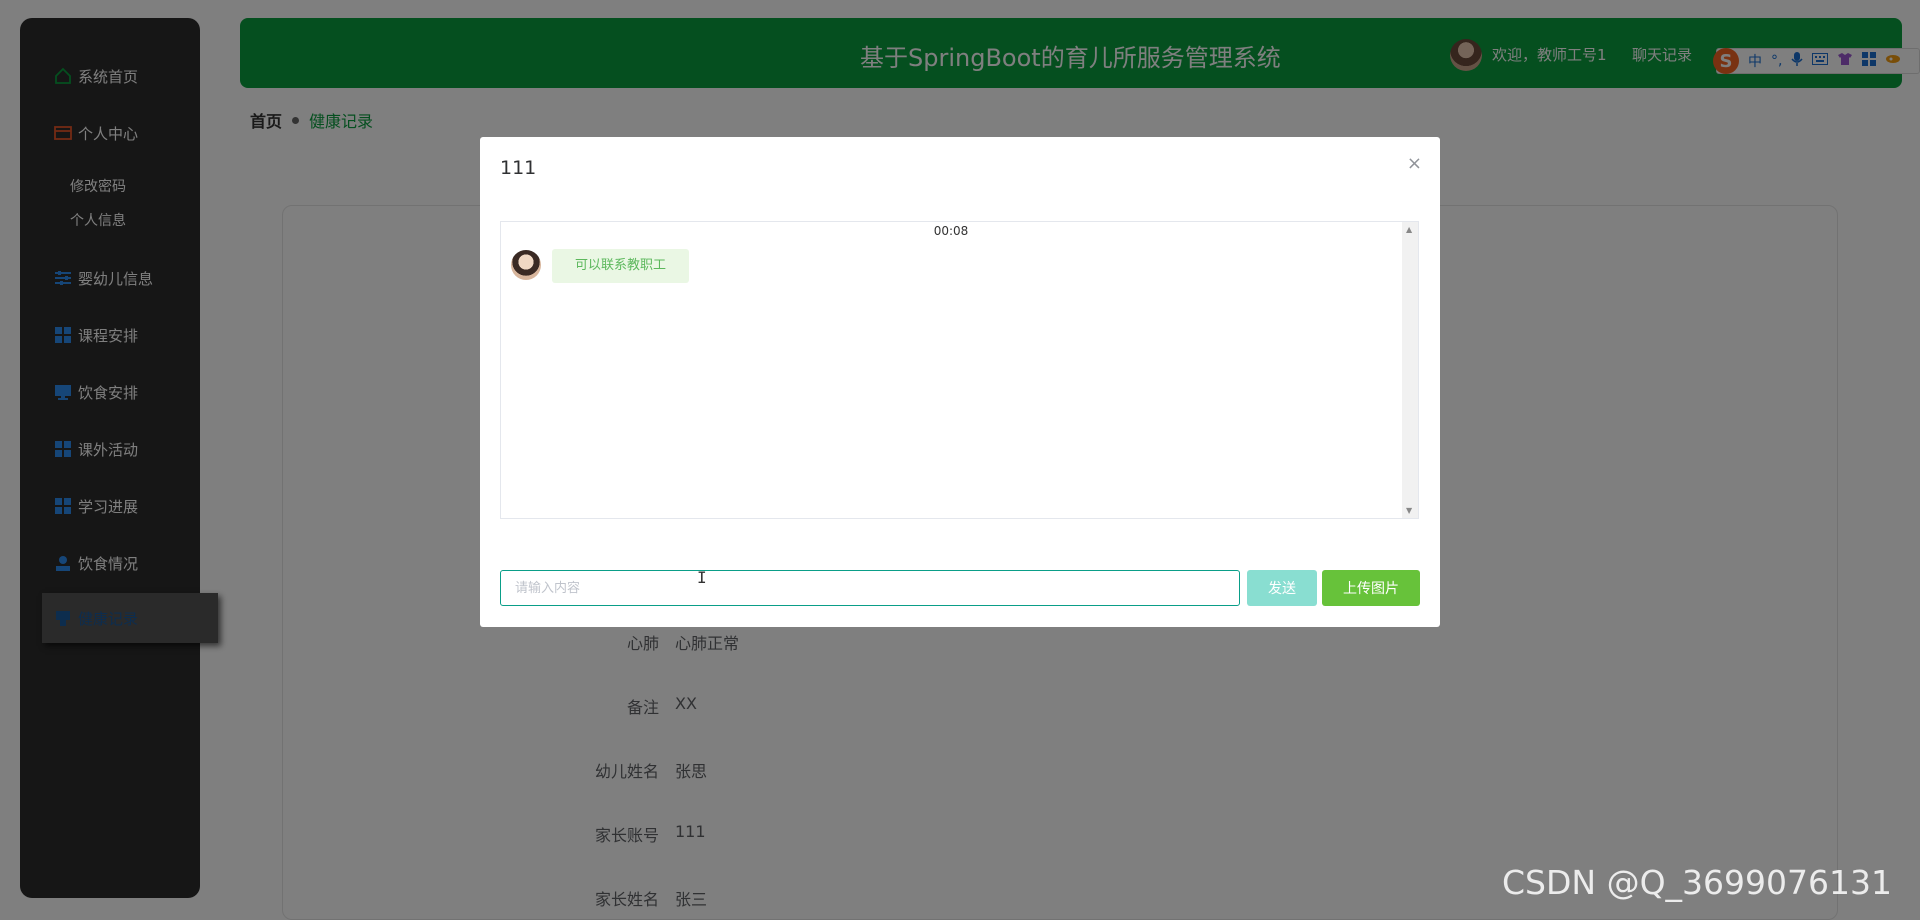 The width and height of the screenshot is (1920, 920). Describe the element at coordinates (1409, 510) in the screenshot. I see `scroll-down-icon: ▼` at that location.